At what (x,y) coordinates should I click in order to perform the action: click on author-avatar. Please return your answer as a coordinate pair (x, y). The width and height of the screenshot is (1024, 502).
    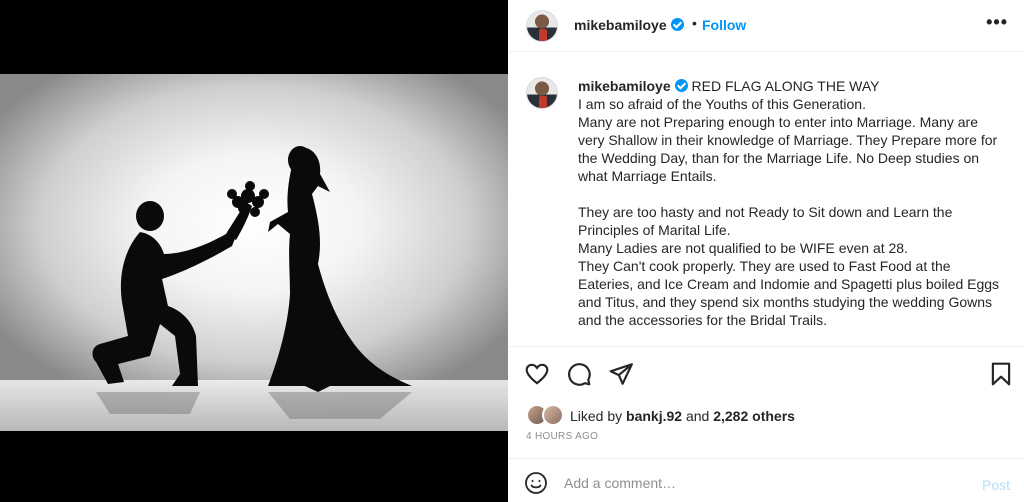
    Looking at the image, I should click on (542, 26).